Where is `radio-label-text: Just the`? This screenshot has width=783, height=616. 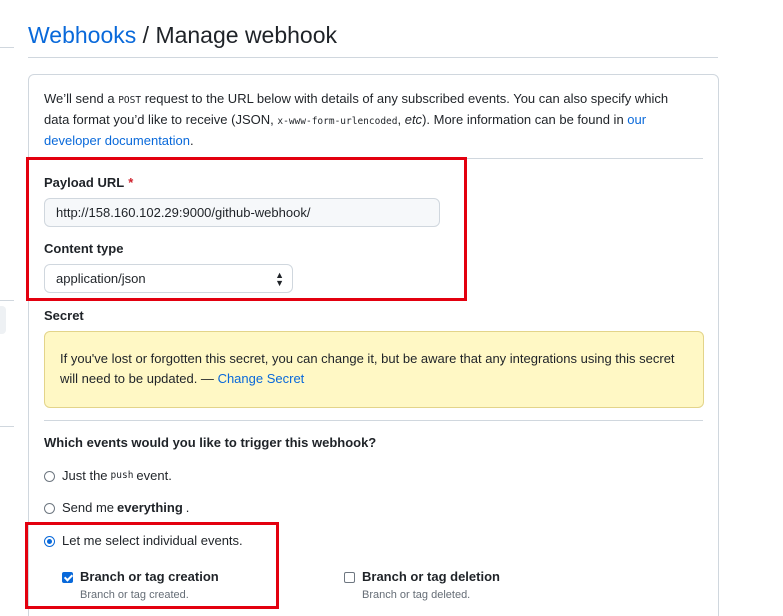 radio-label-text: Just the is located at coordinates (85, 475).